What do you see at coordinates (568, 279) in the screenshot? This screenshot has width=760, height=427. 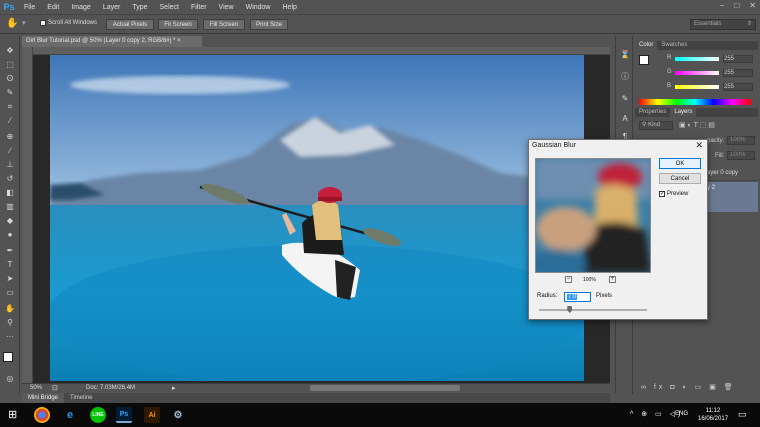 I see `zoom-out-button: −` at bounding box center [568, 279].